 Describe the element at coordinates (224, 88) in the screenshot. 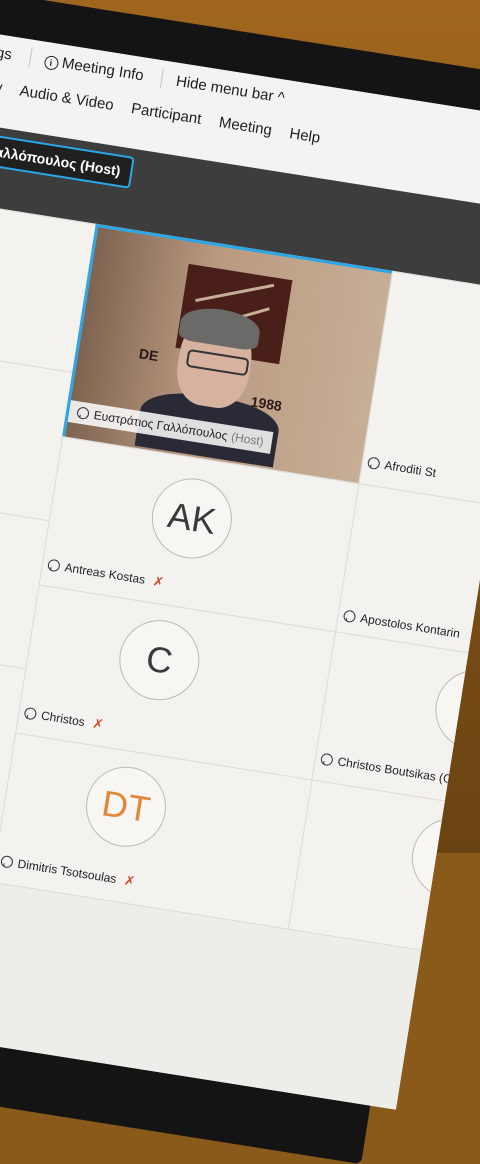

I see `hide-menu-bar-label: Hide menu bar` at that location.